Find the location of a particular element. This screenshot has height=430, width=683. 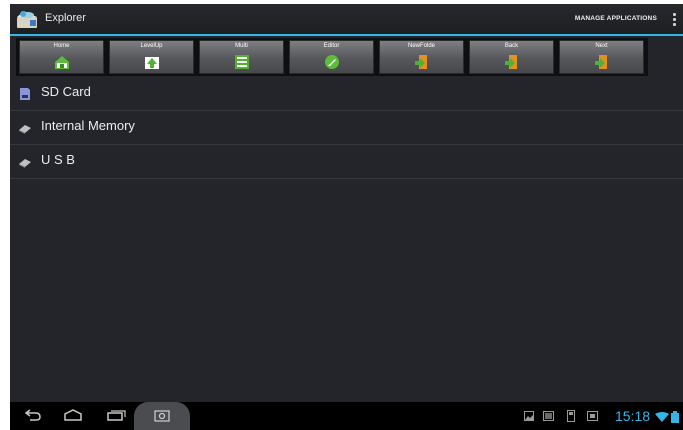

next-button-label: Next is located at coordinates (601, 46).